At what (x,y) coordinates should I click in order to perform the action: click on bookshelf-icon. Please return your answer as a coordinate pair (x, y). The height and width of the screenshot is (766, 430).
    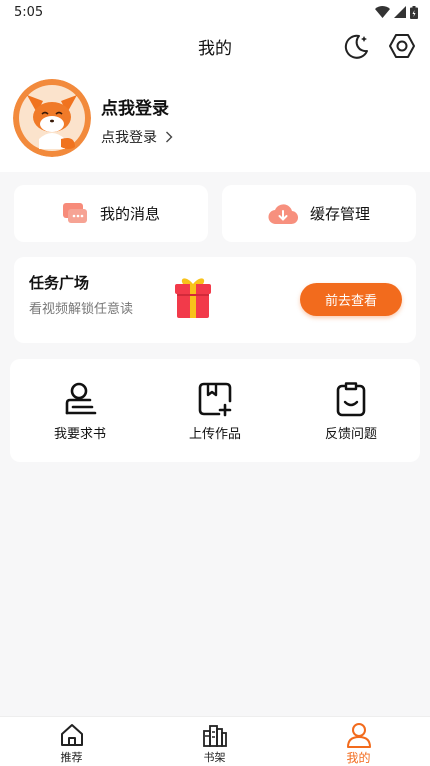
    Looking at the image, I should click on (214, 736).